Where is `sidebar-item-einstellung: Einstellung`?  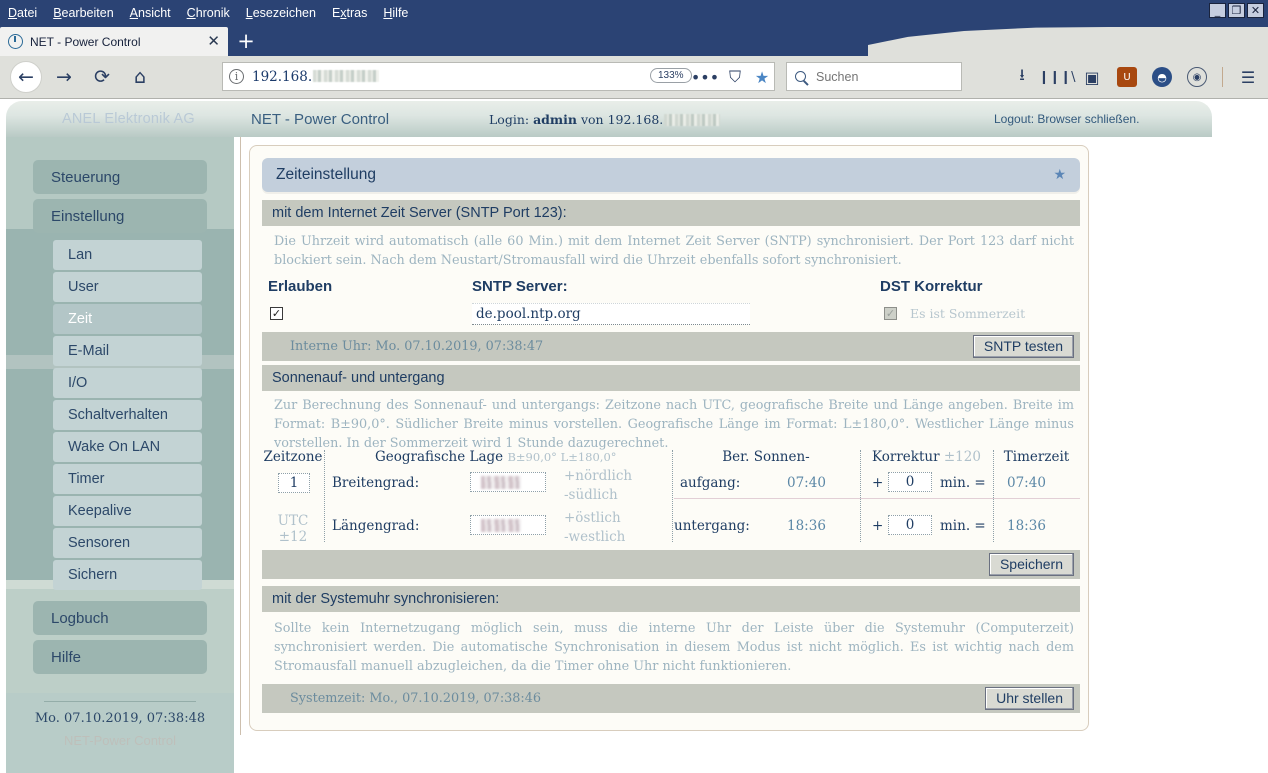 sidebar-item-einstellung: Einstellung is located at coordinates (120, 216).